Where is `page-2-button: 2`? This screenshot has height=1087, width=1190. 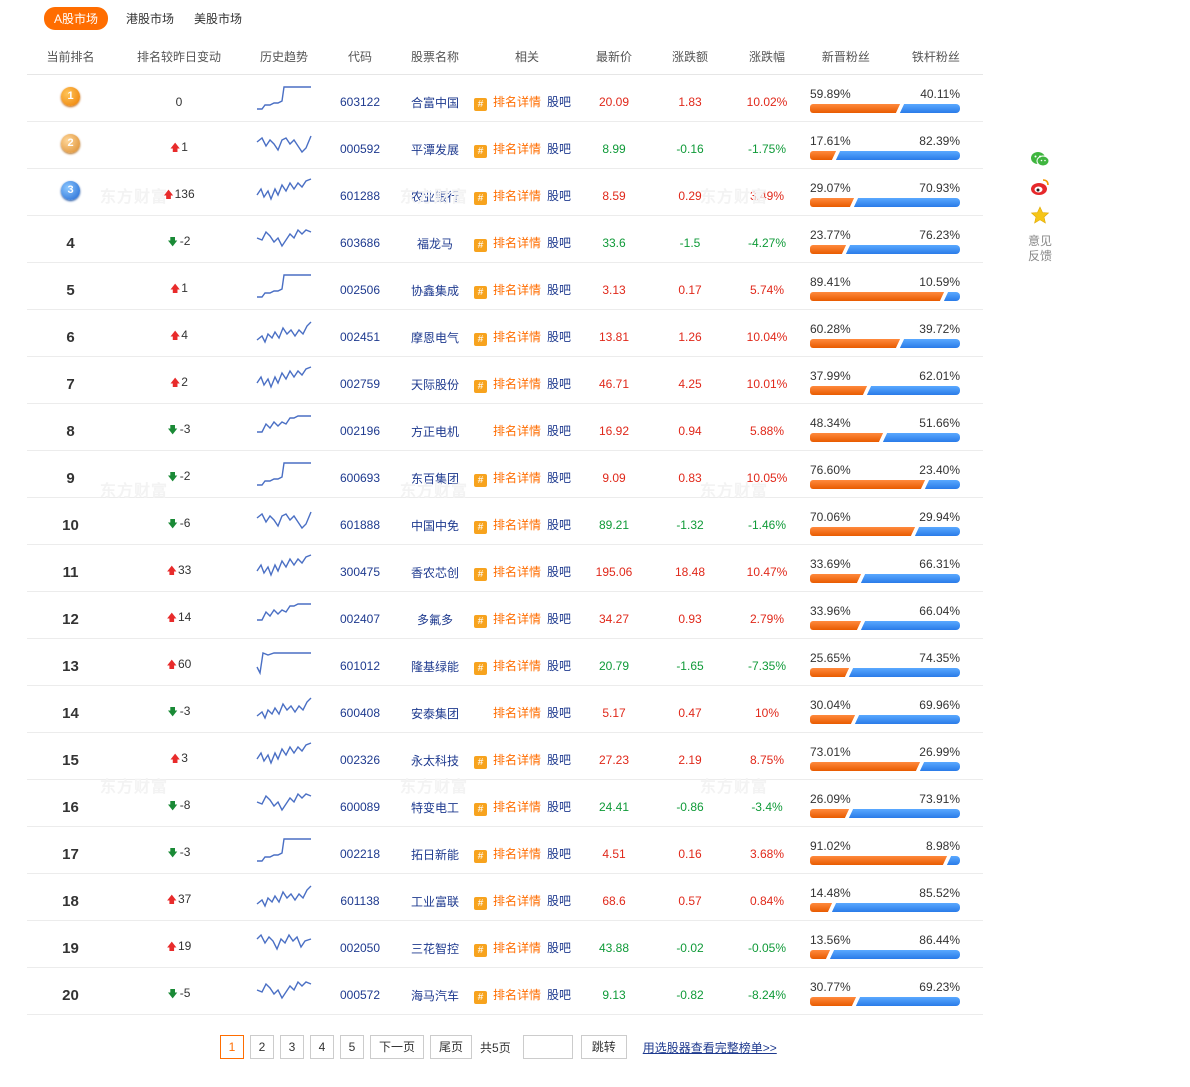
page-2-button: 2 is located at coordinates (262, 1047).